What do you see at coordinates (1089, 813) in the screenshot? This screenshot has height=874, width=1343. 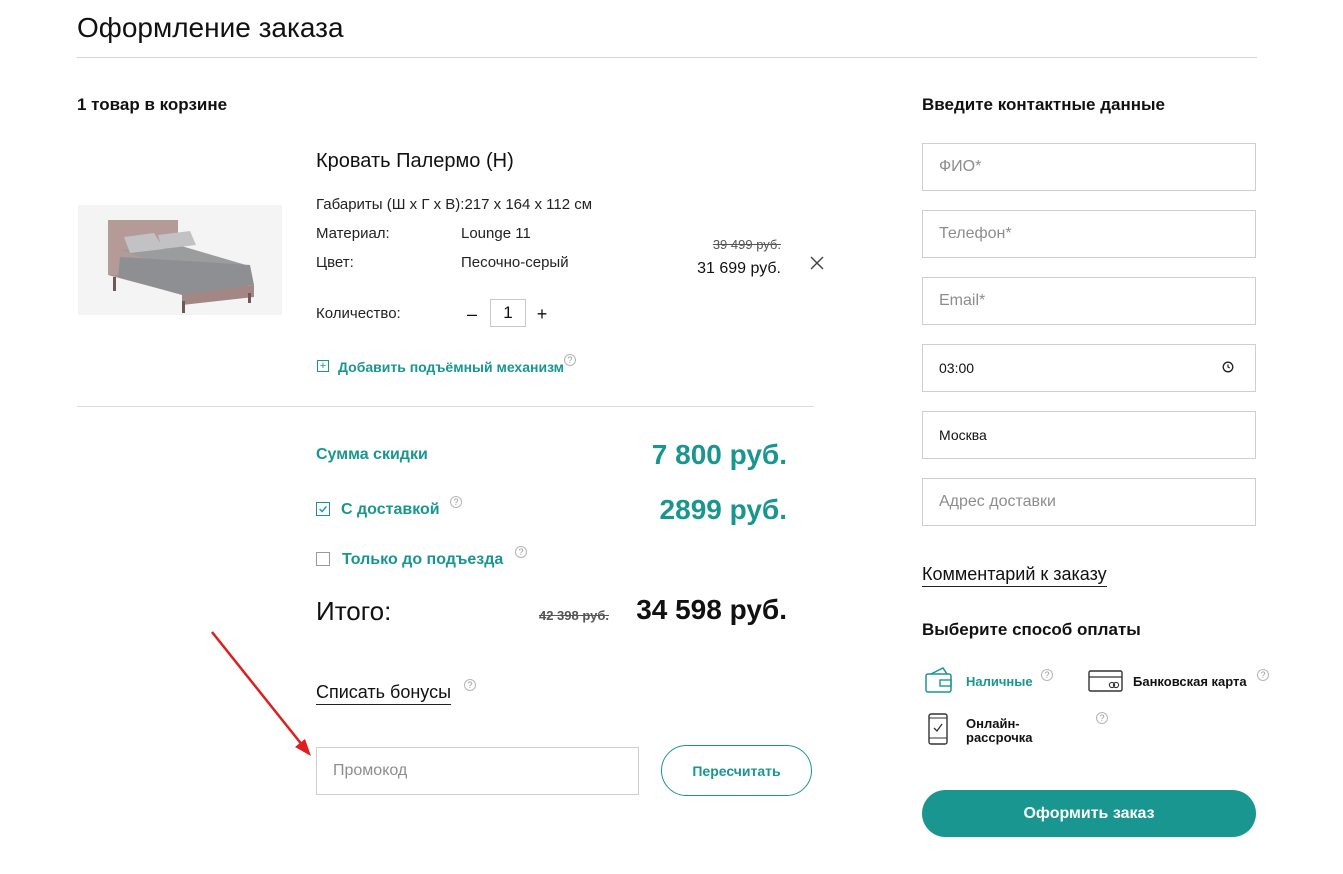 I see `place-order-button: Оформить заказ` at bounding box center [1089, 813].